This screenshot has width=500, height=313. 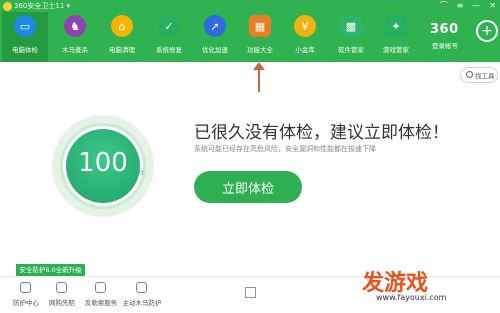 What do you see at coordinates (25, 26) in the screenshot?
I see `monitor-icon: ▭` at bounding box center [25, 26].